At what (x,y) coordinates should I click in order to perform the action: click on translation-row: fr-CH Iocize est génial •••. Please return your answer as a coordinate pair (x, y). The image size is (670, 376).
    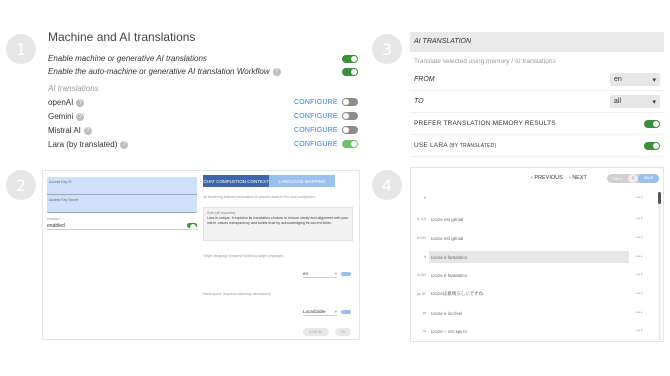
    Looking at the image, I should click on (534, 238).